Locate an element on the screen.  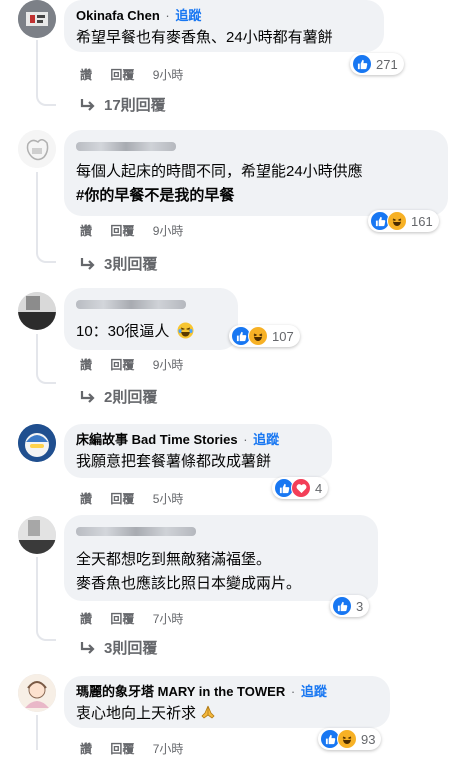
comment-text: 希望早餐也有麥香魚、24小時都有薯餅 is located at coordinates (204, 37).